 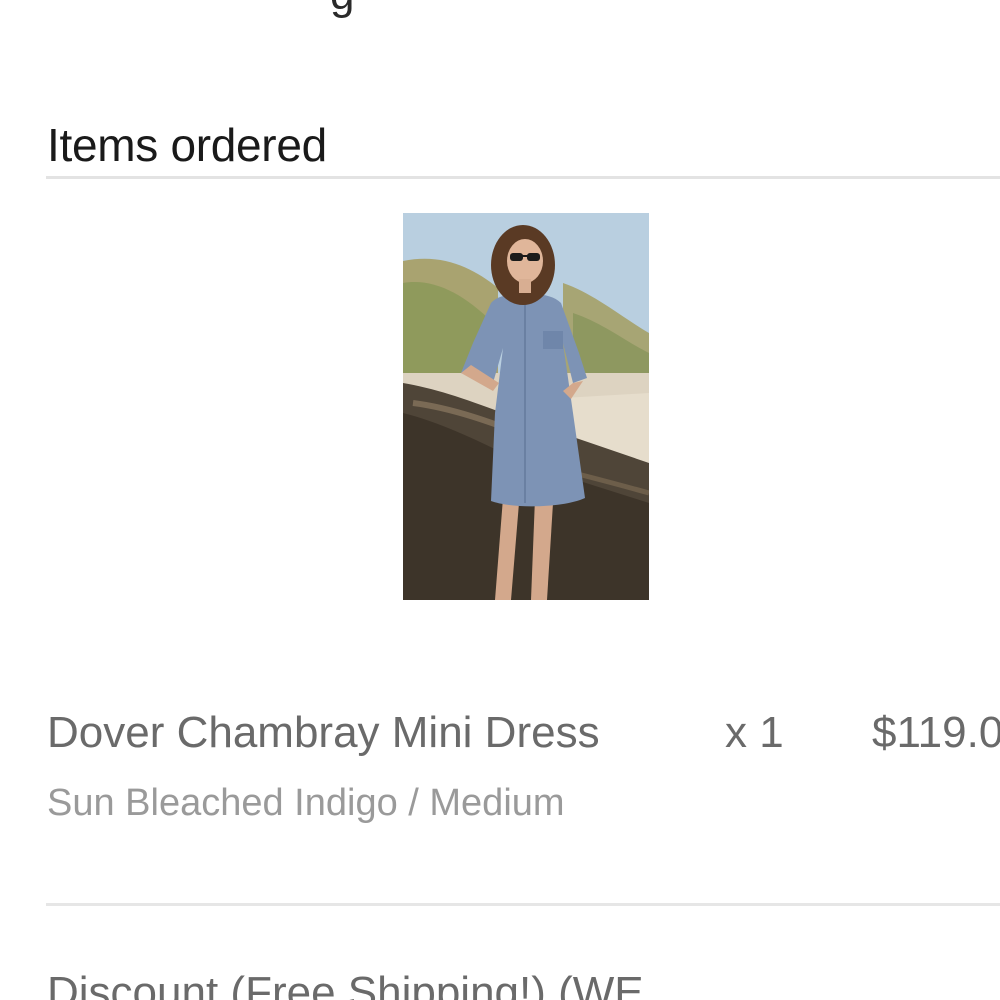 What do you see at coordinates (187, 145) in the screenshot?
I see `section-title: Items ordered` at bounding box center [187, 145].